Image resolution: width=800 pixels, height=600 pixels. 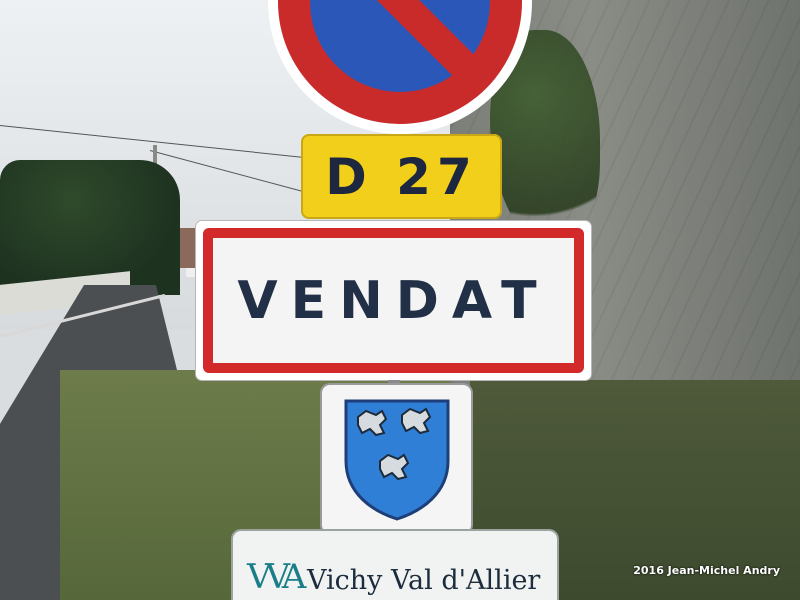 I want to click on town-name: VENDAT, so click(x=393, y=300).